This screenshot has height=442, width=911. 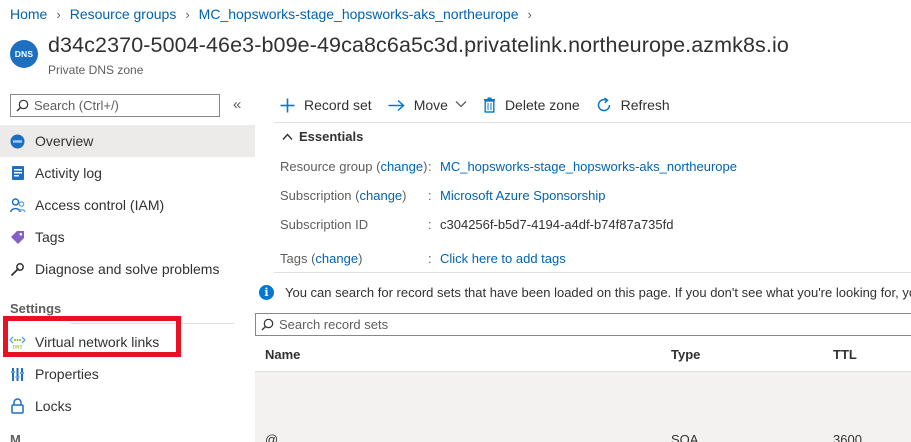 What do you see at coordinates (127, 374) in the screenshot?
I see `sidebar-item-properties: Properties` at bounding box center [127, 374].